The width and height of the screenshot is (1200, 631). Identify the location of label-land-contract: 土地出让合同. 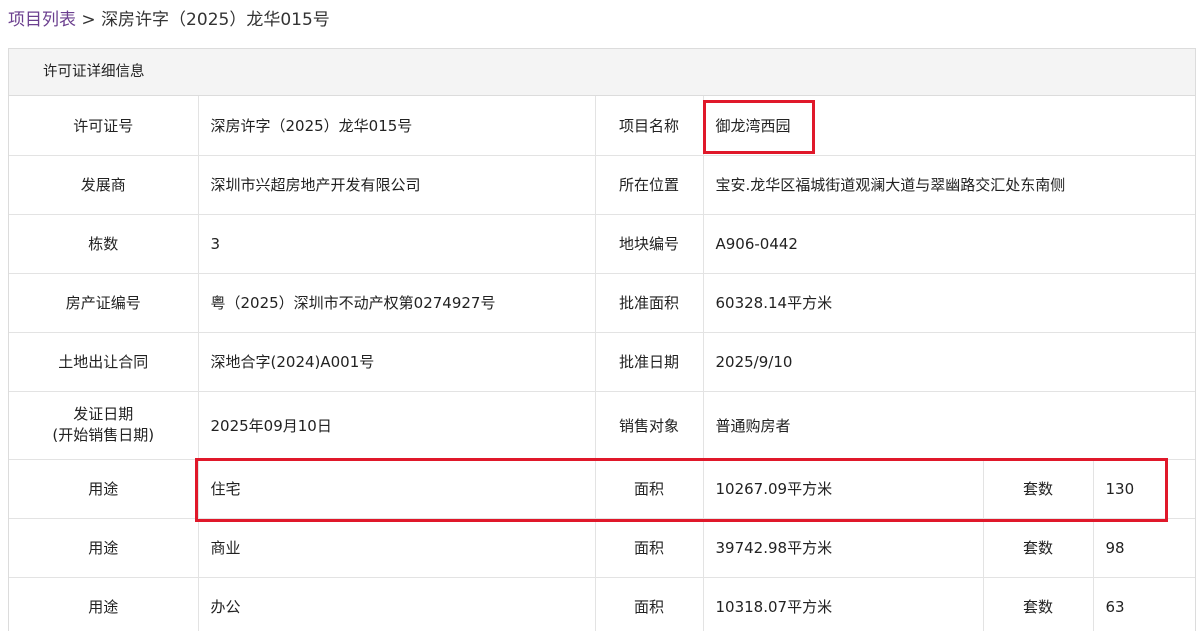
(104, 362).